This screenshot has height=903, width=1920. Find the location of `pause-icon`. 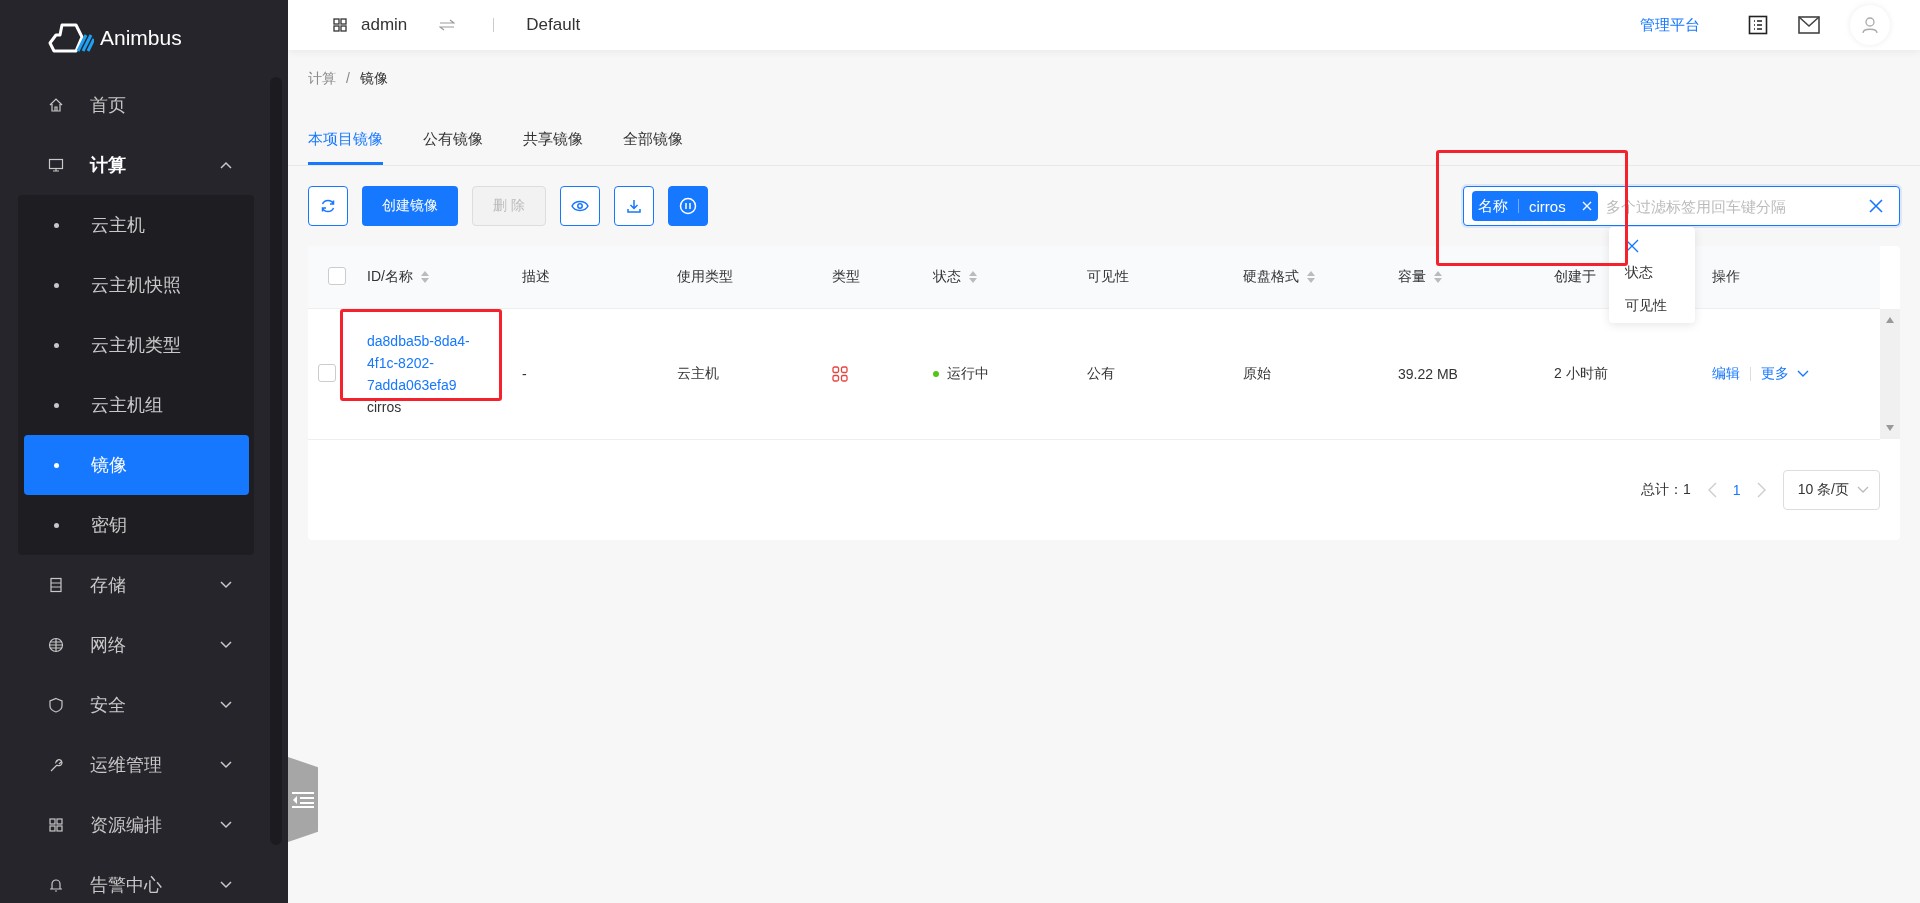

pause-icon is located at coordinates (687, 206).